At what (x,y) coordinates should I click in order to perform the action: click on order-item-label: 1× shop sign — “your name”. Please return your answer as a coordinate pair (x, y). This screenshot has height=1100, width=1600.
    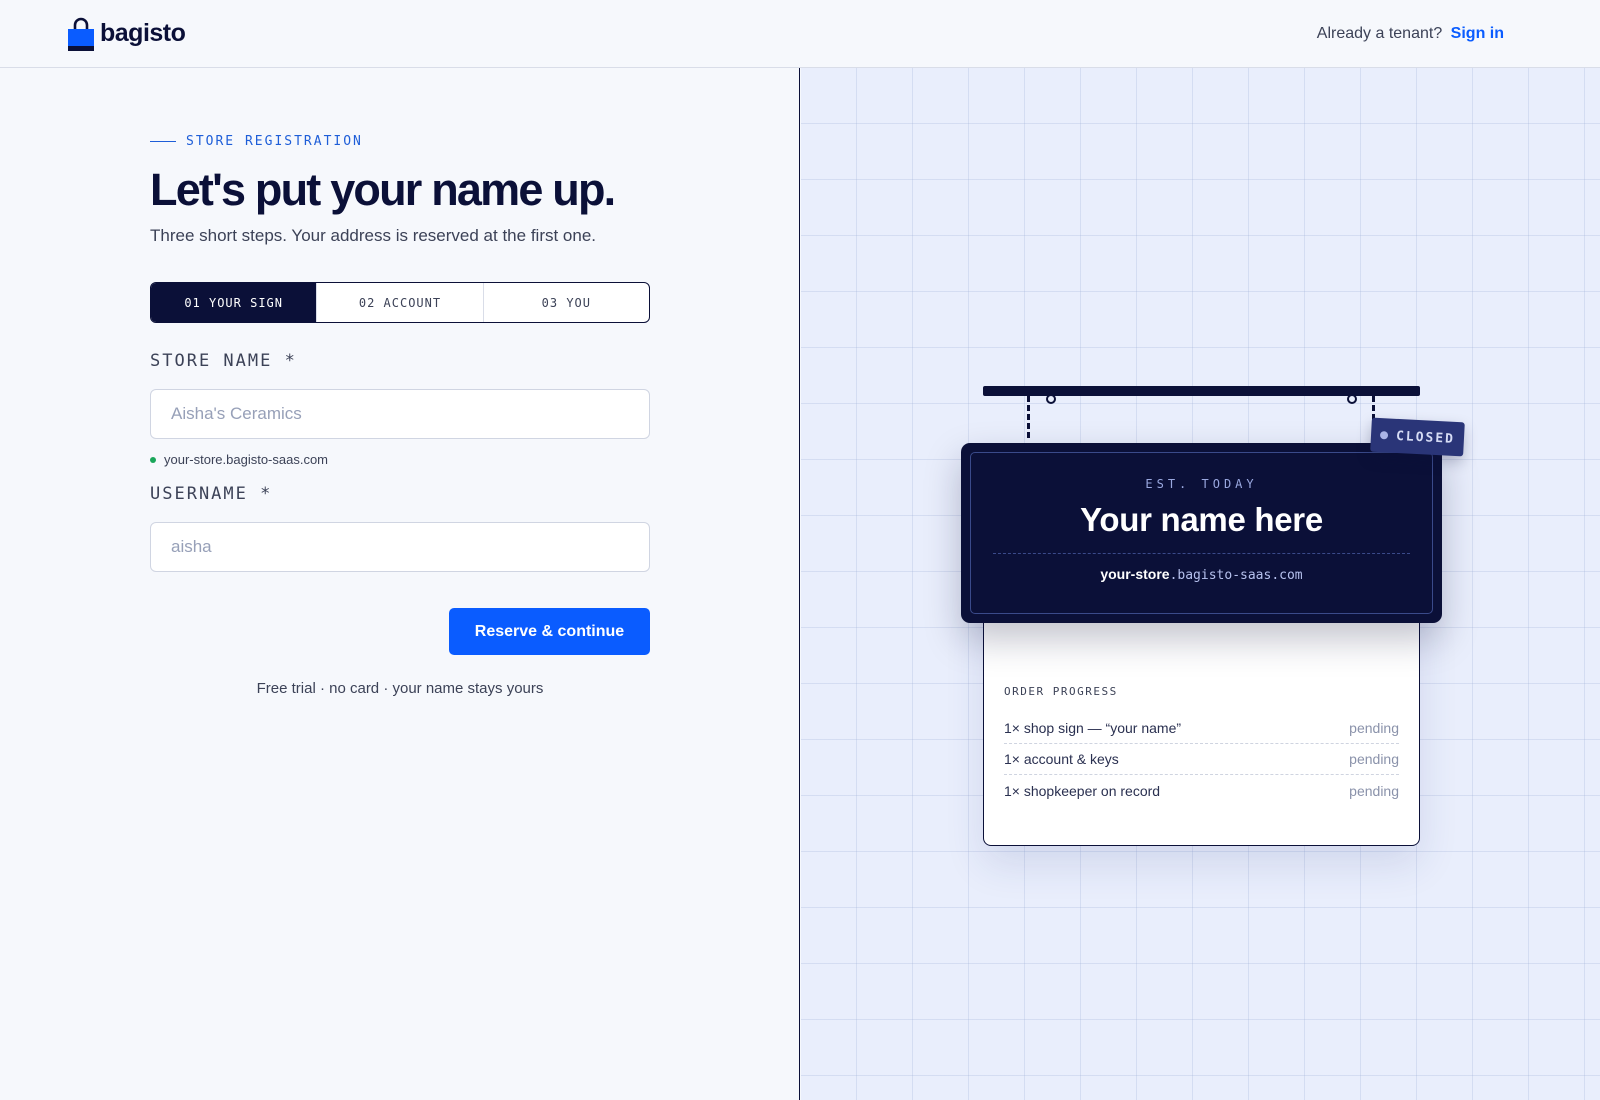
    Looking at the image, I should click on (1093, 728).